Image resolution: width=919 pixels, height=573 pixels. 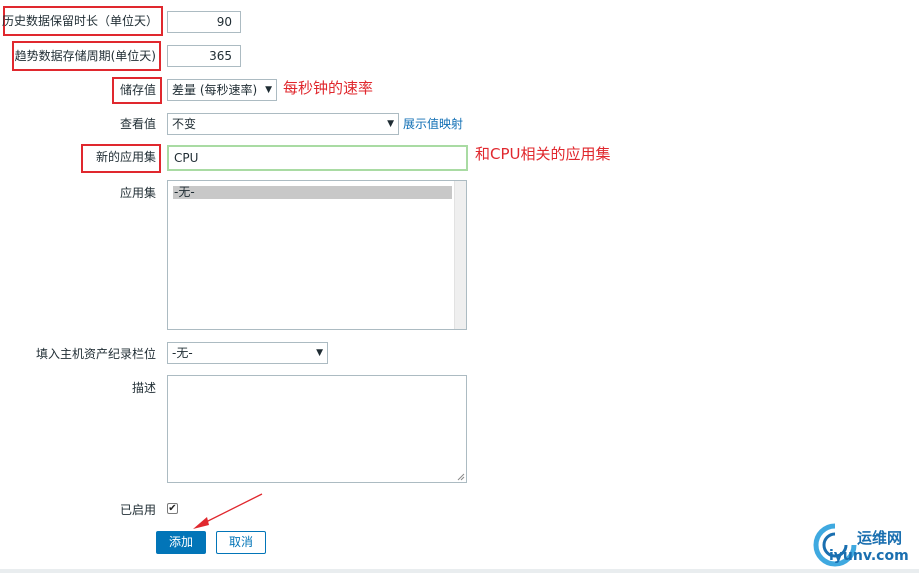 What do you see at coordinates (317, 429) in the screenshot?
I see `description-textarea` at bounding box center [317, 429].